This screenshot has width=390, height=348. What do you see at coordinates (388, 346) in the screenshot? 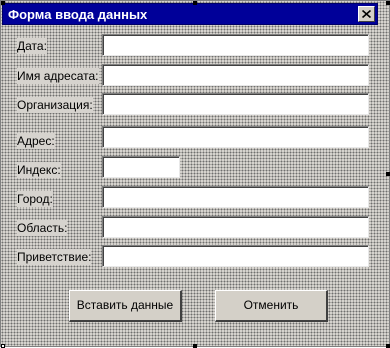
I see `resize-handle-bottom-right` at bounding box center [388, 346].